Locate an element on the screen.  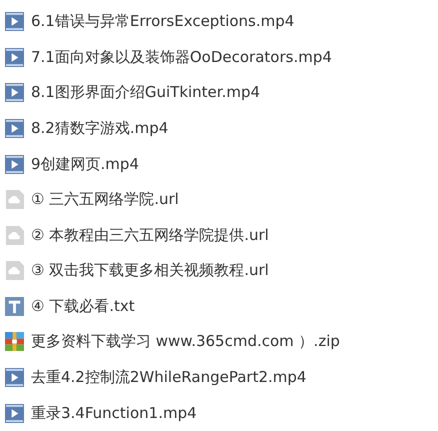
file-name: ① 三六五网络学院.url is located at coordinates (105, 200).